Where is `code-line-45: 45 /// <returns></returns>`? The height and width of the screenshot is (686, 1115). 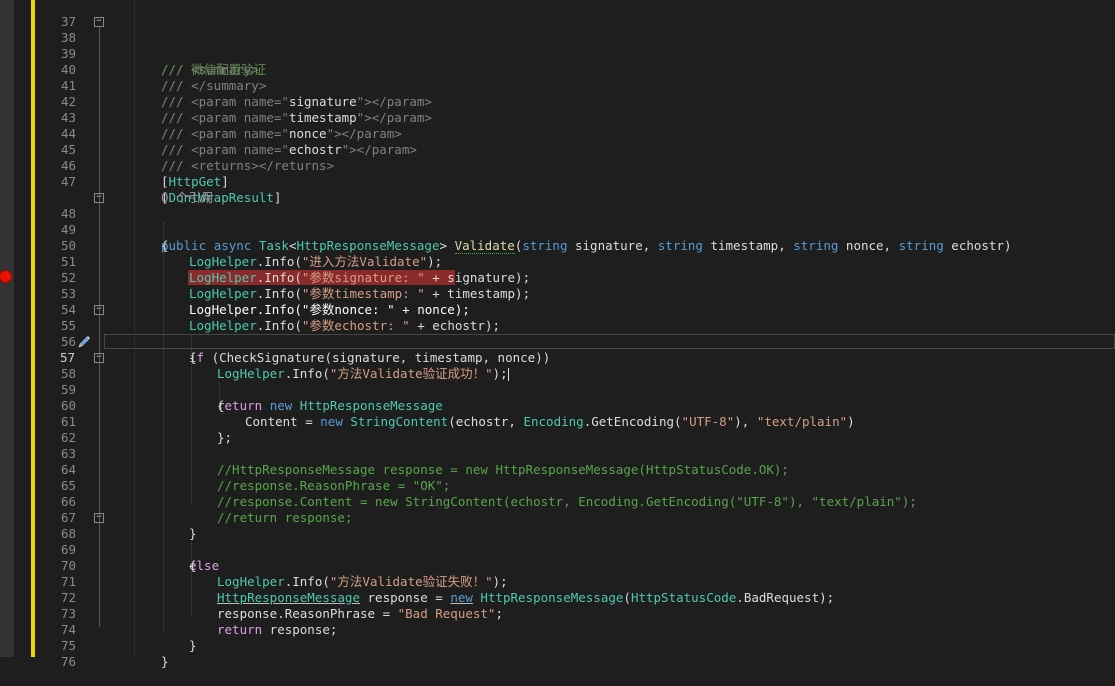 code-line-45: 45 /// <returns></returns> is located at coordinates (557, 149).